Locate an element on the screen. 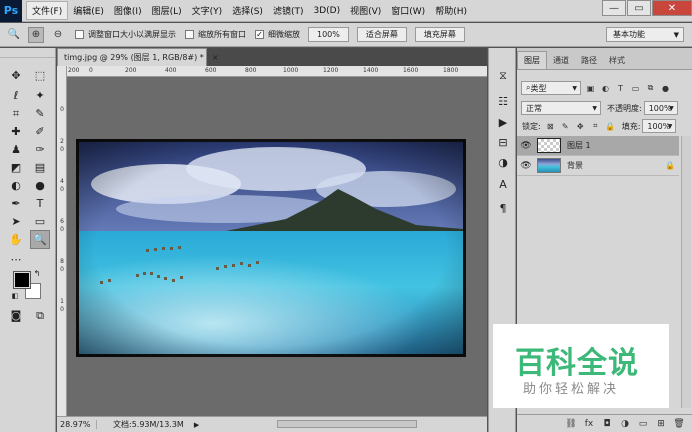 The width and height of the screenshot is (692, 432). filter-shape-icon: ▭ is located at coordinates (635, 88).